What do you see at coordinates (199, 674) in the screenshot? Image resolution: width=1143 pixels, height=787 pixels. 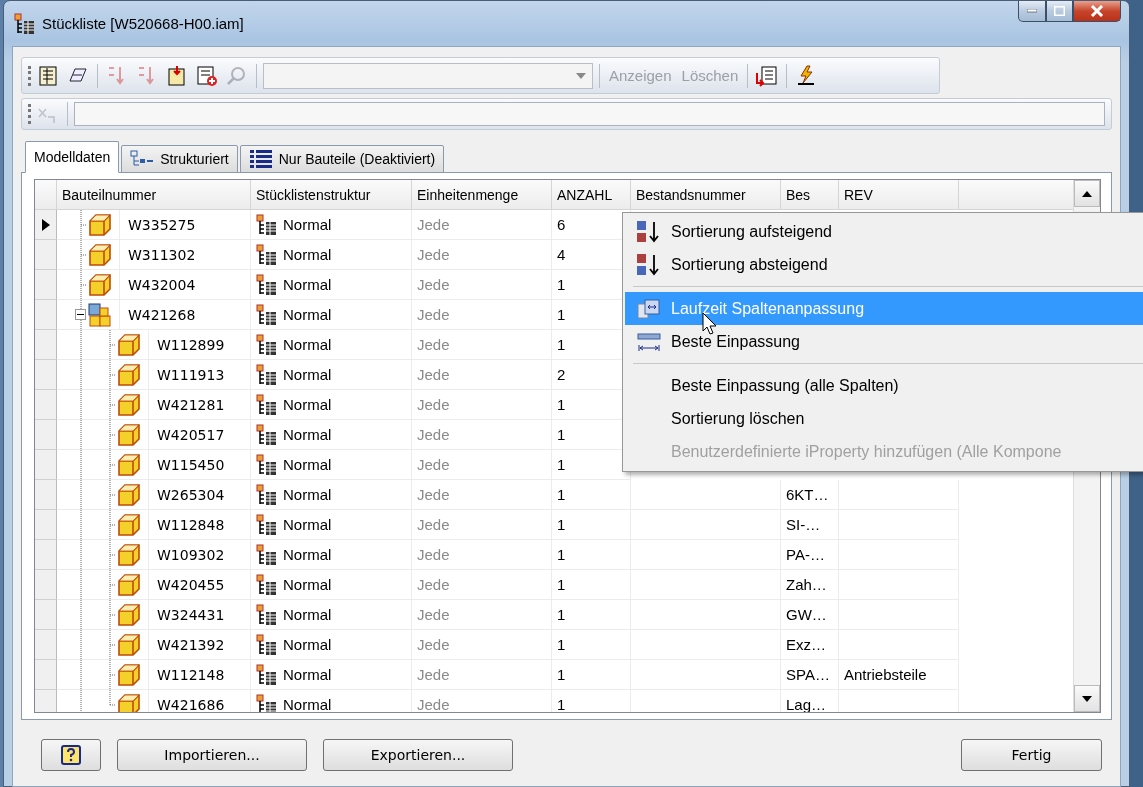 I see `part-number: W112148` at bounding box center [199, 674].